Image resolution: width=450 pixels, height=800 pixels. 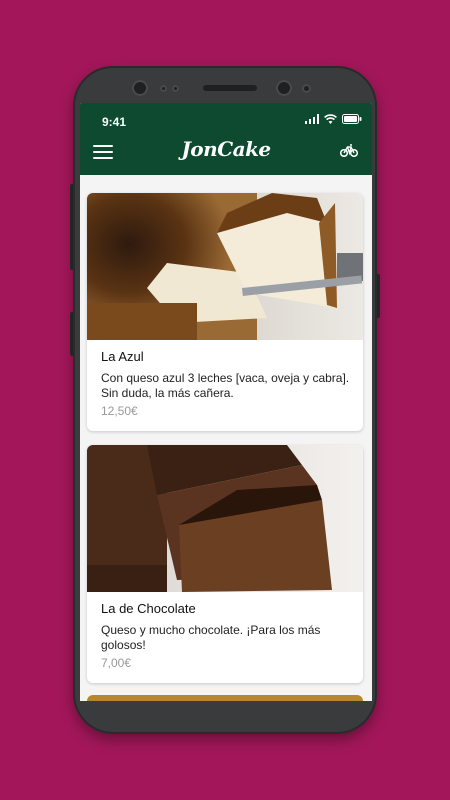 What do you see at coordinates (349, 150) in the screenshot?
I see `bicycle-icon` at bounding box center [349, 150].